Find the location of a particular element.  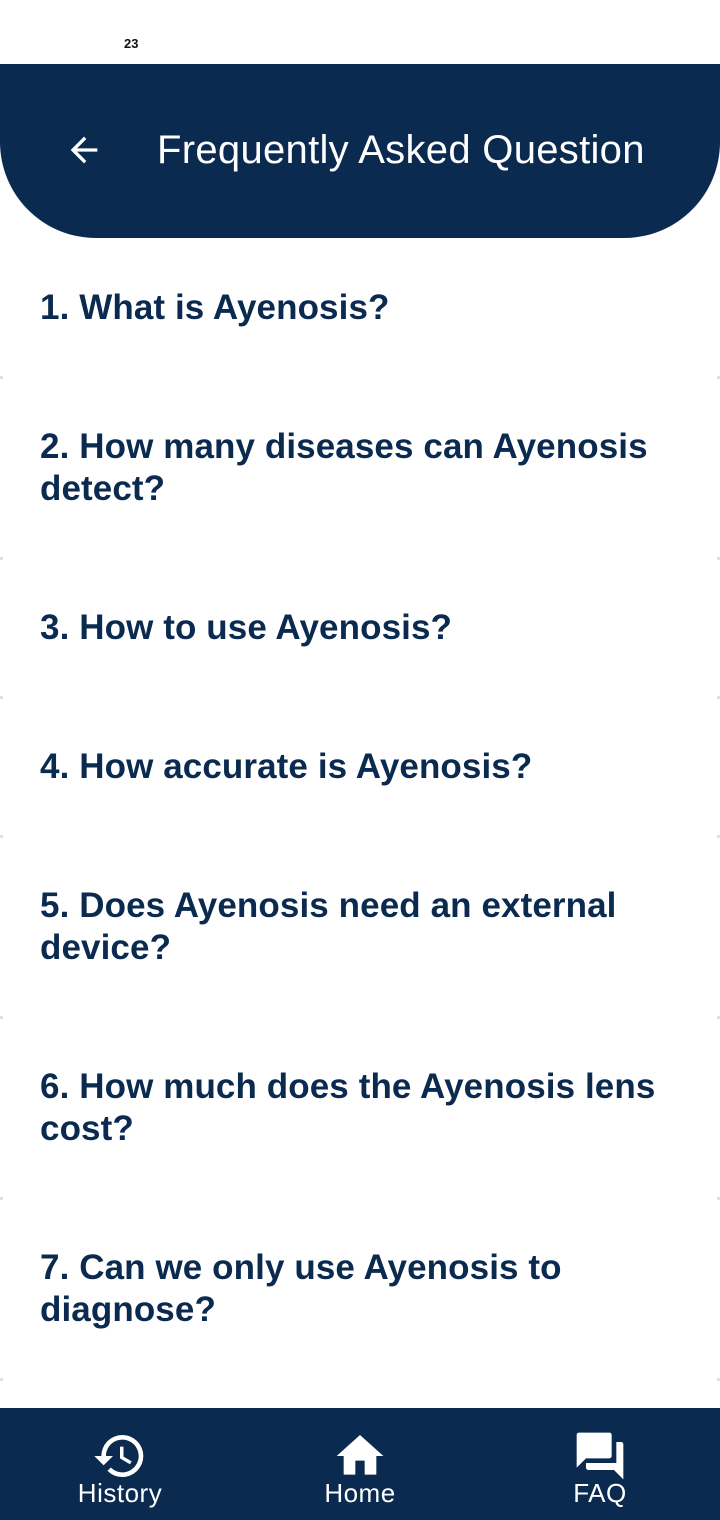

nav-label-home: Home is located at coordinates (360, 1493).